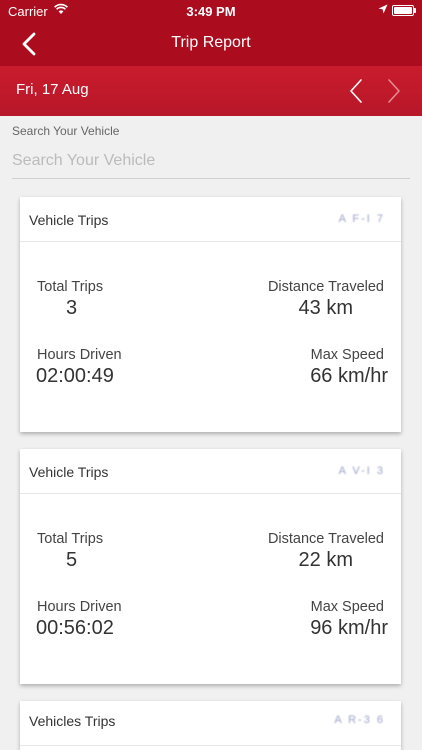 This screenshot has height=750, width=422. I want to click on app-header: Carrier 3:49 PM Trip Report, so click(211, 33).